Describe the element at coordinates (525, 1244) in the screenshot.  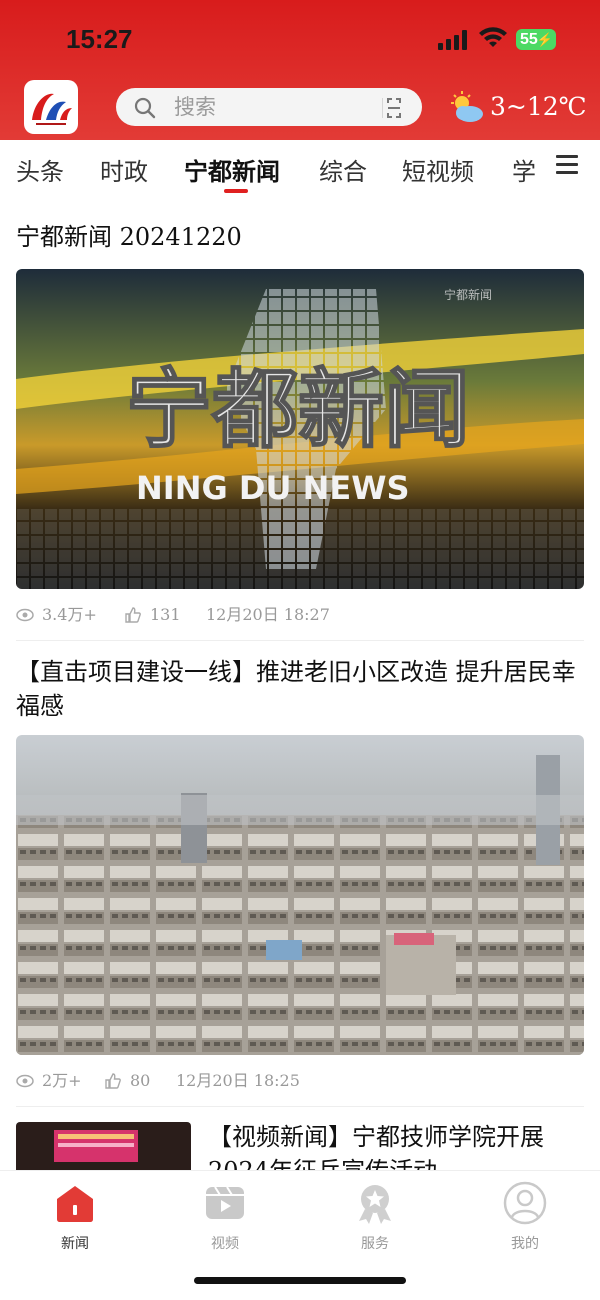
I see `nav-label: 我的` at that location.